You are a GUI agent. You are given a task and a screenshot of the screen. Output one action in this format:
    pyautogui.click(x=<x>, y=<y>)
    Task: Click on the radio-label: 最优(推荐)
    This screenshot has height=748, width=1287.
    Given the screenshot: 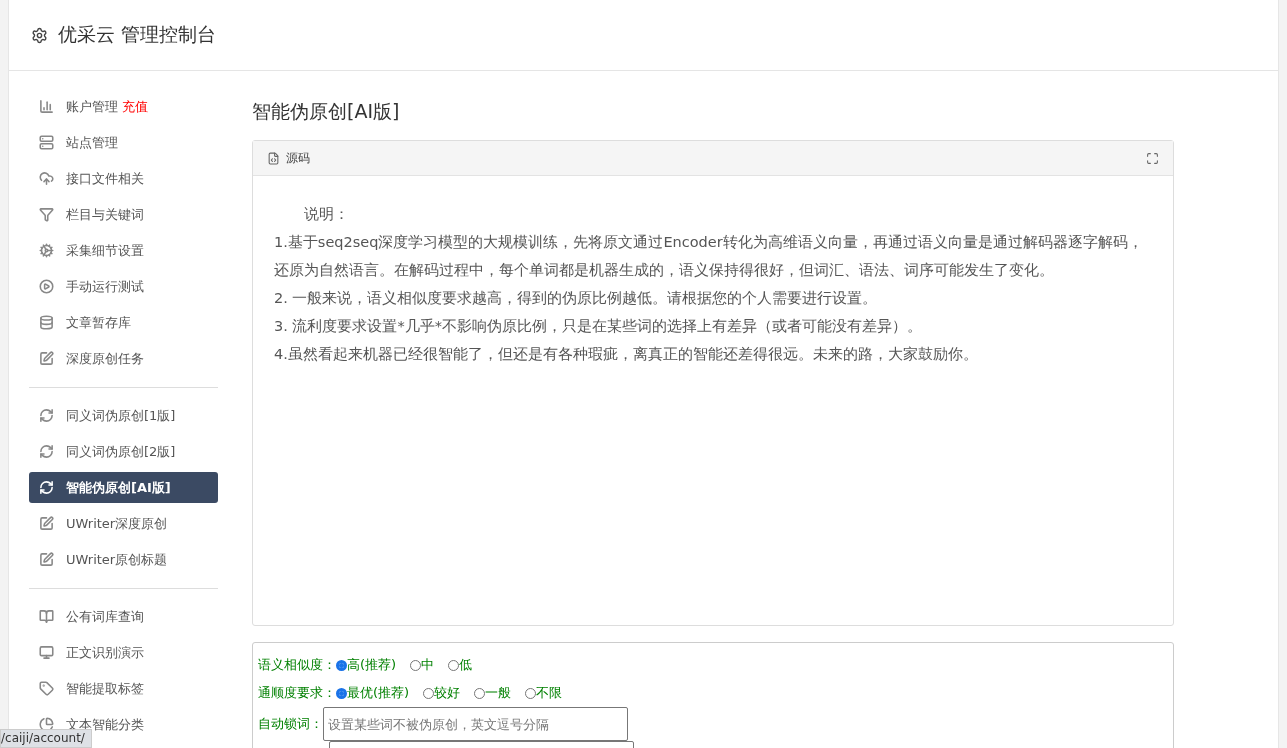 What is the action you would take?
    pyautogui.click(x=378, y=693)
    